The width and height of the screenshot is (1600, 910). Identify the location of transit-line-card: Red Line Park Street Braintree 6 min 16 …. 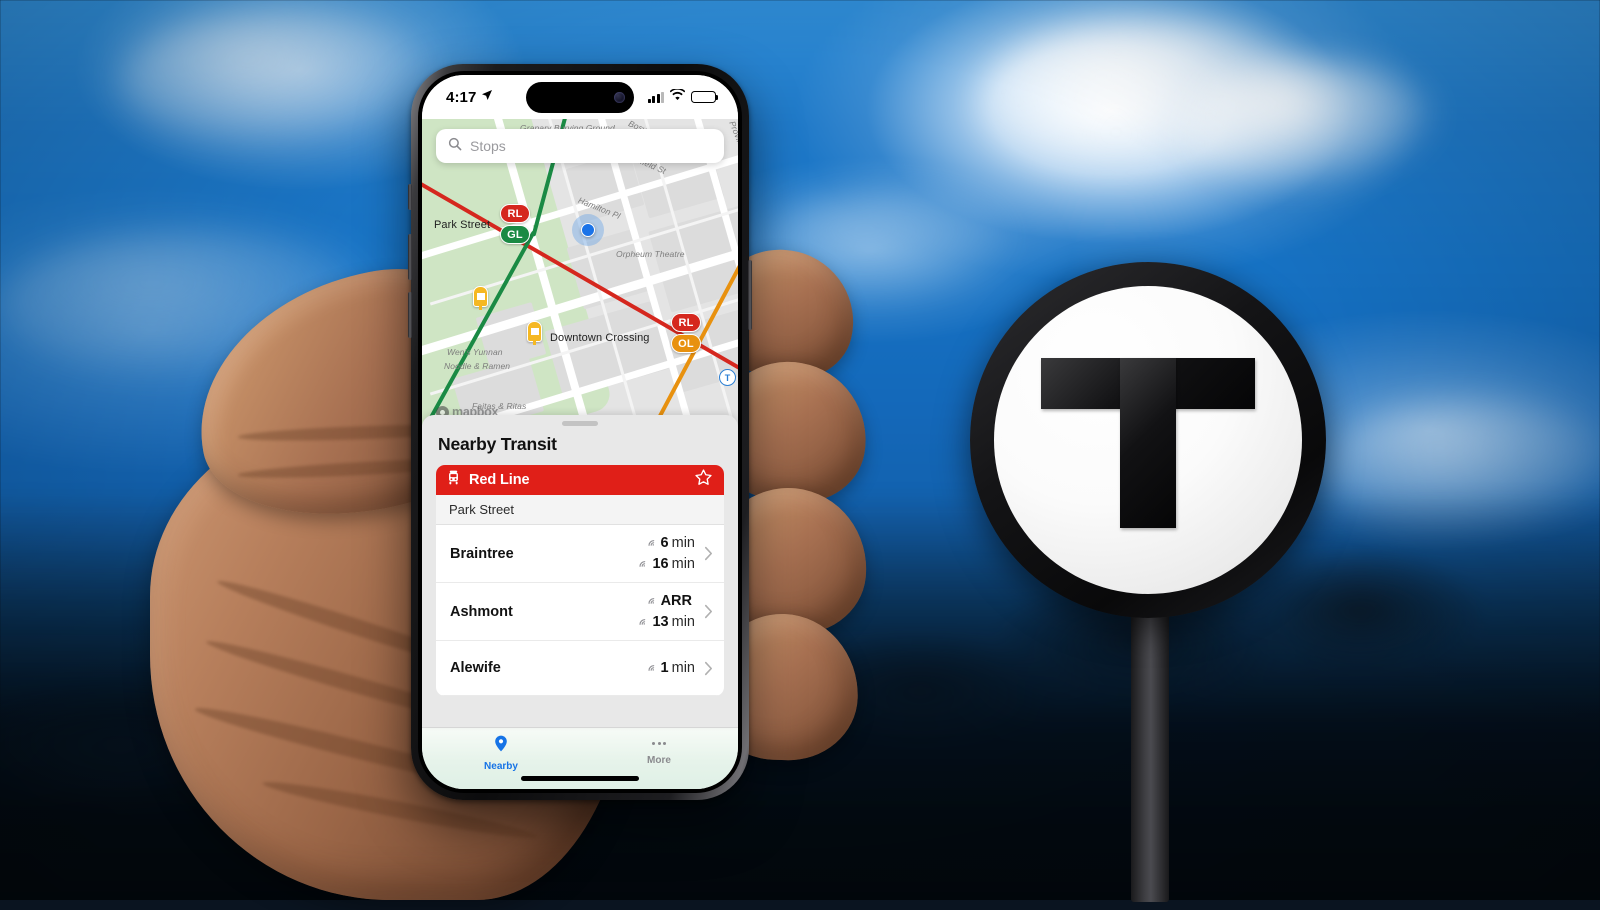
(580, 580).